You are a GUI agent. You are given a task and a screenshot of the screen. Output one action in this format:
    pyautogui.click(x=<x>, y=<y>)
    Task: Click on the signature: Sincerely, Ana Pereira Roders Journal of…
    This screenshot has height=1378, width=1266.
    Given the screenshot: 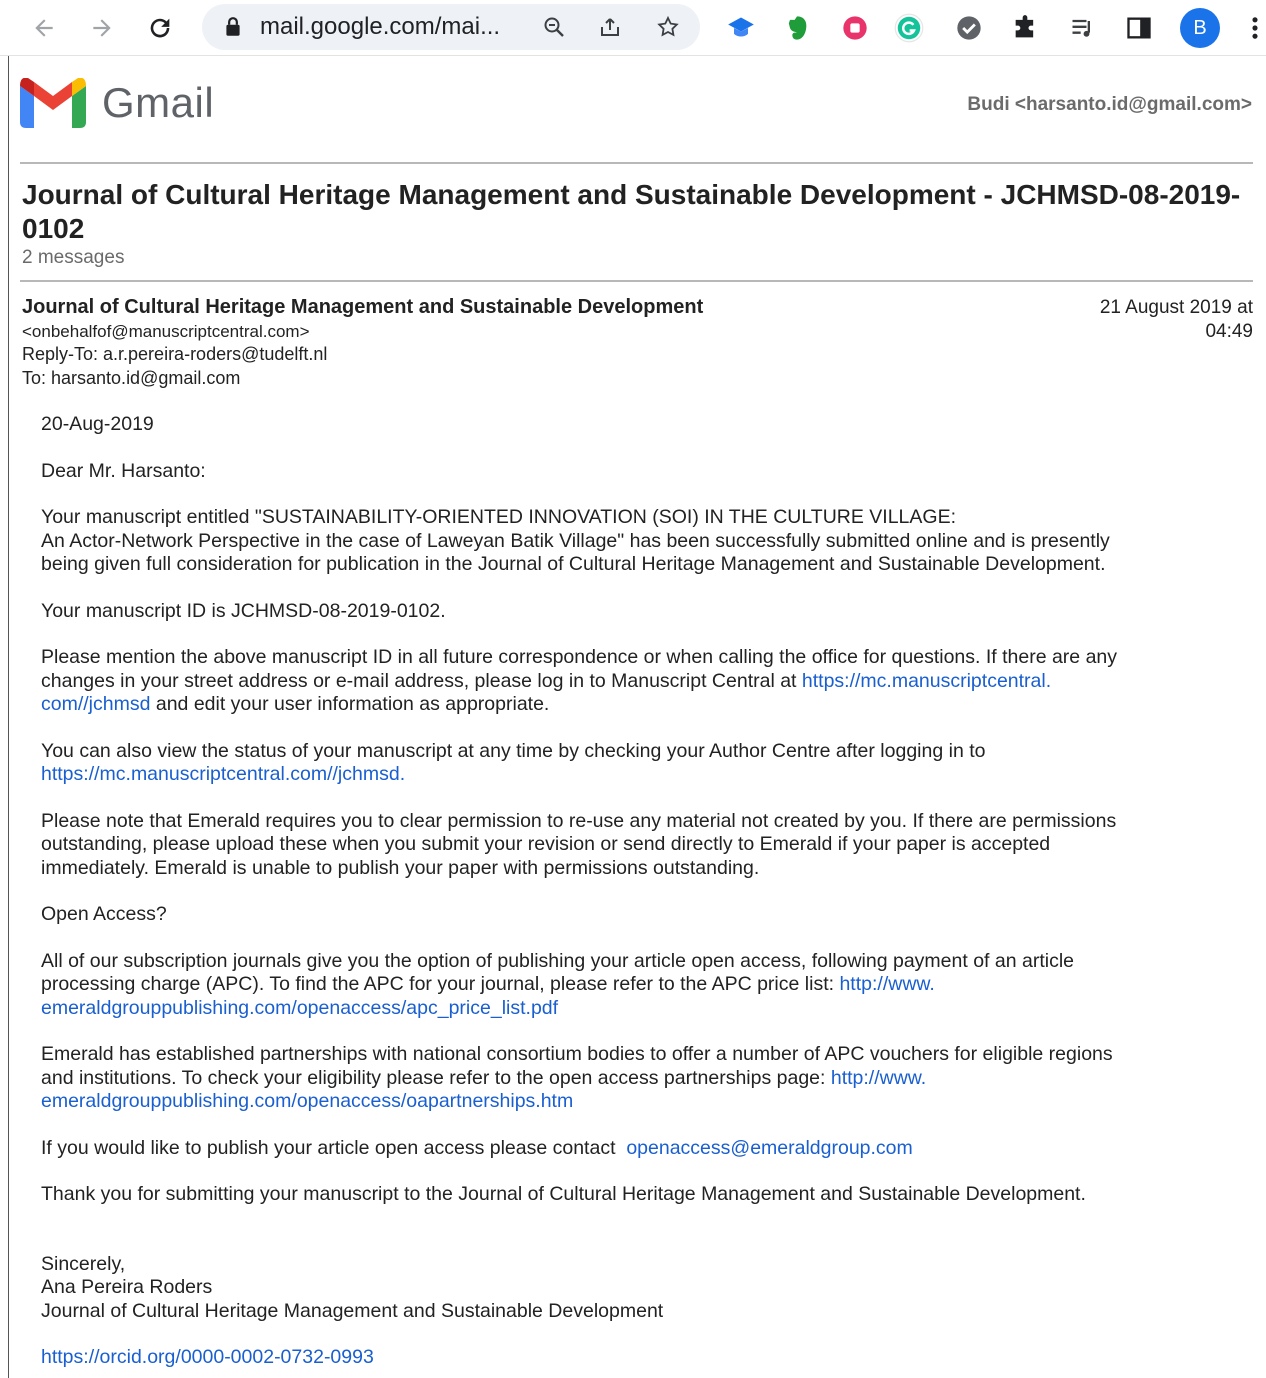 What is the action you would take?
    pyautogui.click(x=641, y=1288)
    